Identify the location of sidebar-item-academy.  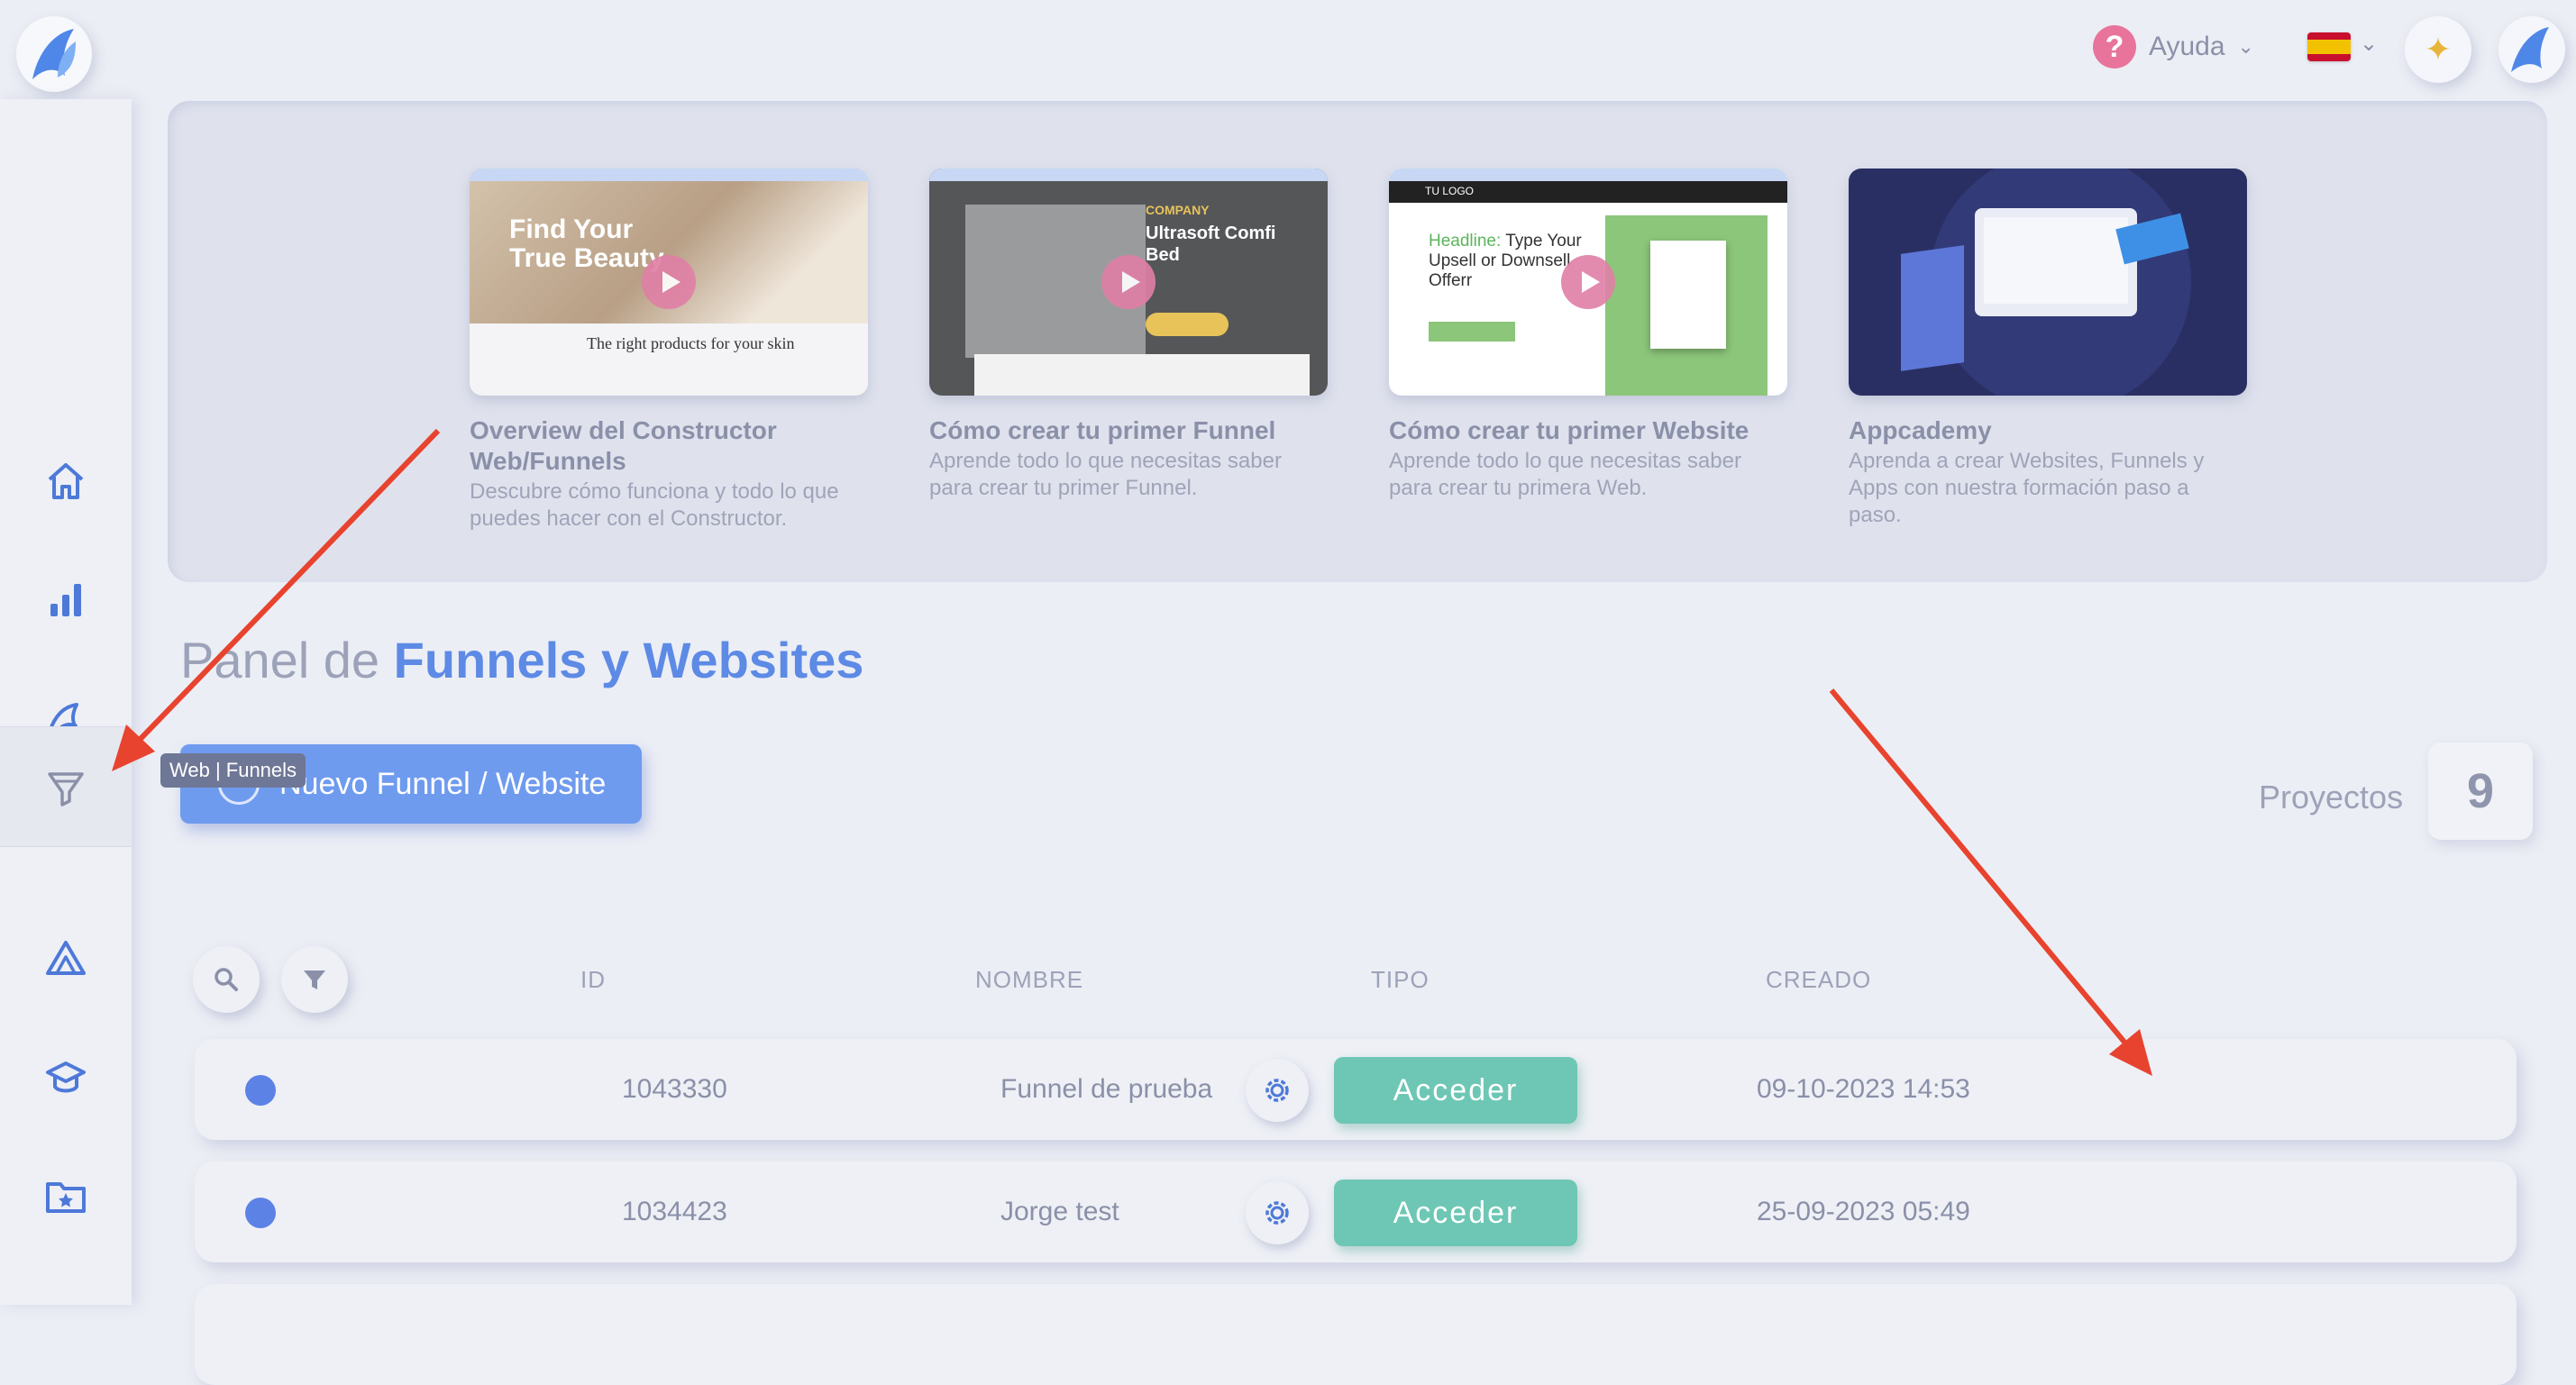
(66, 1077).